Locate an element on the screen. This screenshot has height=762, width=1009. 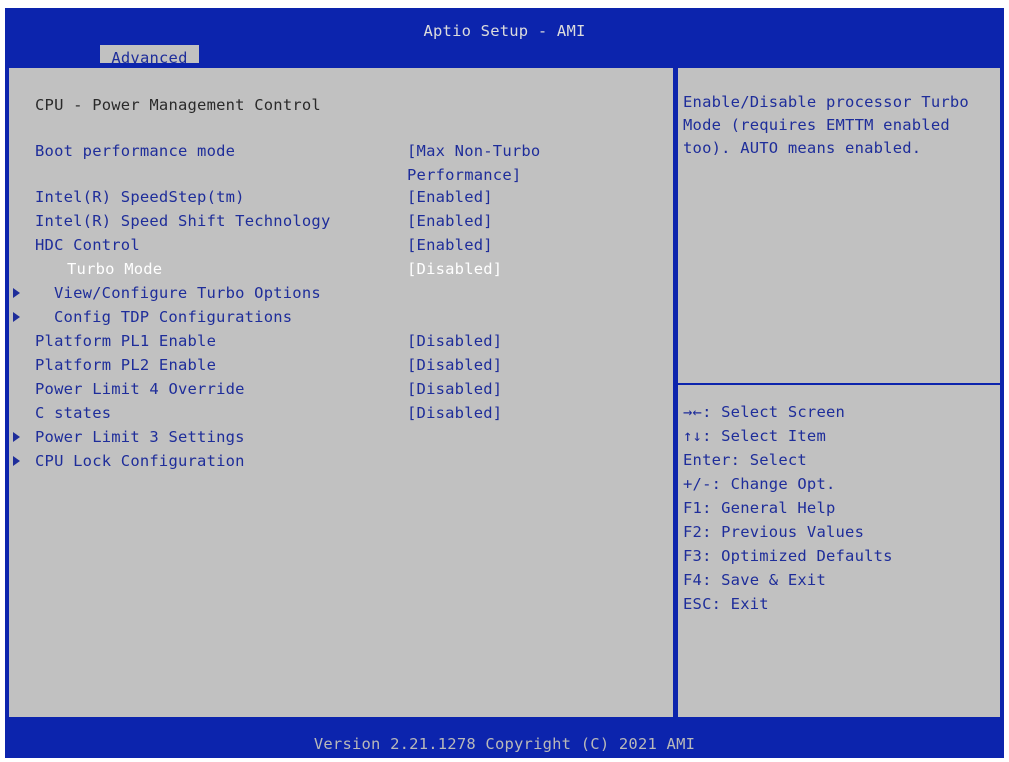
submenu-power-limit-3-settings: Power Limit 3 Settings is located at coordinates (140, 437).